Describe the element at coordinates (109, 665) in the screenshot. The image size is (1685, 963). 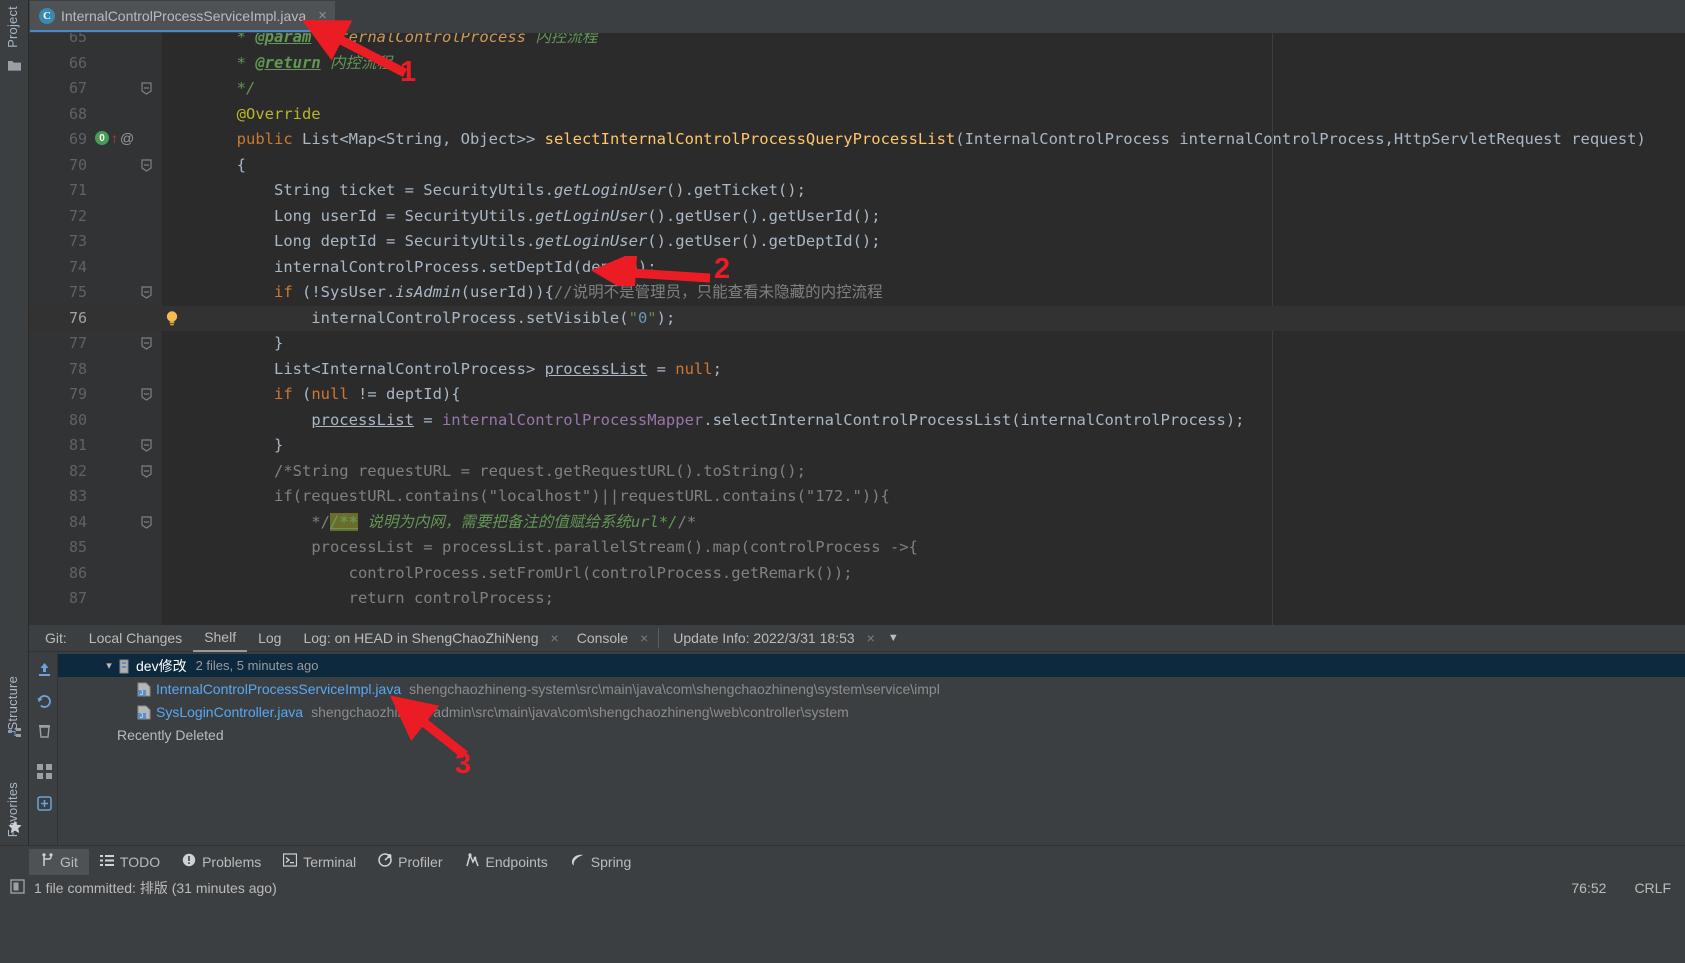
I see `chevron-down-icon: ▾` at that location.